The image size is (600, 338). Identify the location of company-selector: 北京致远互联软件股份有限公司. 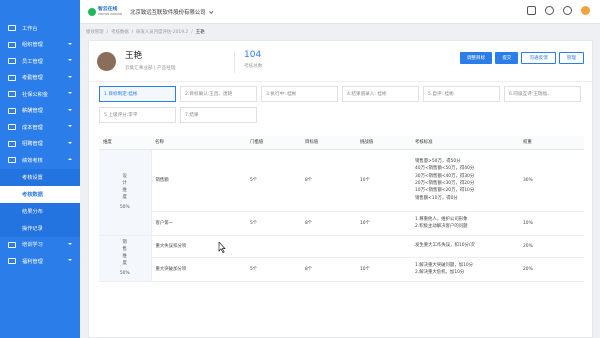
(171, 12).